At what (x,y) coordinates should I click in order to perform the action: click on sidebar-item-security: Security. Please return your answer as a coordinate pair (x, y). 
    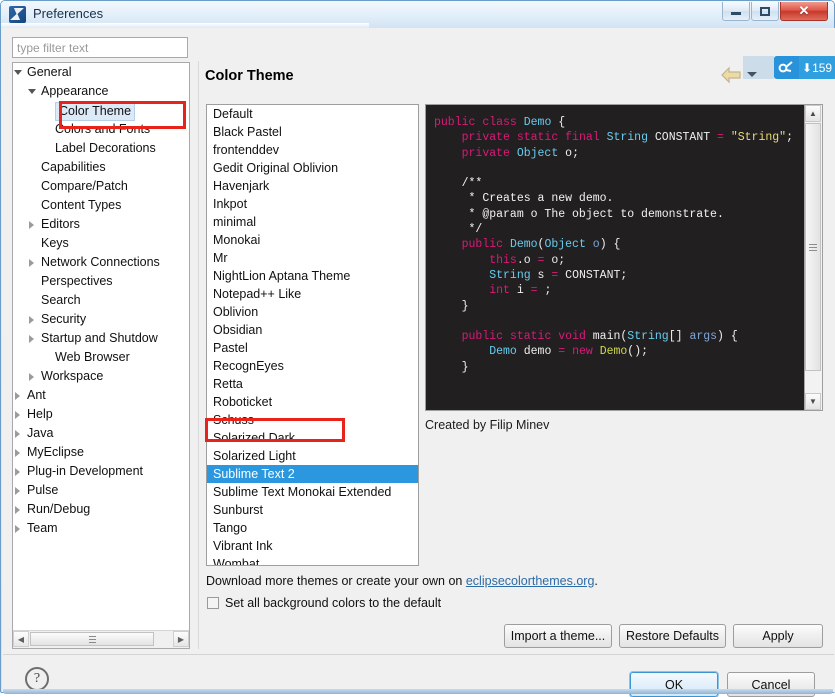
    Looking at the image, I should click on (101, 319).